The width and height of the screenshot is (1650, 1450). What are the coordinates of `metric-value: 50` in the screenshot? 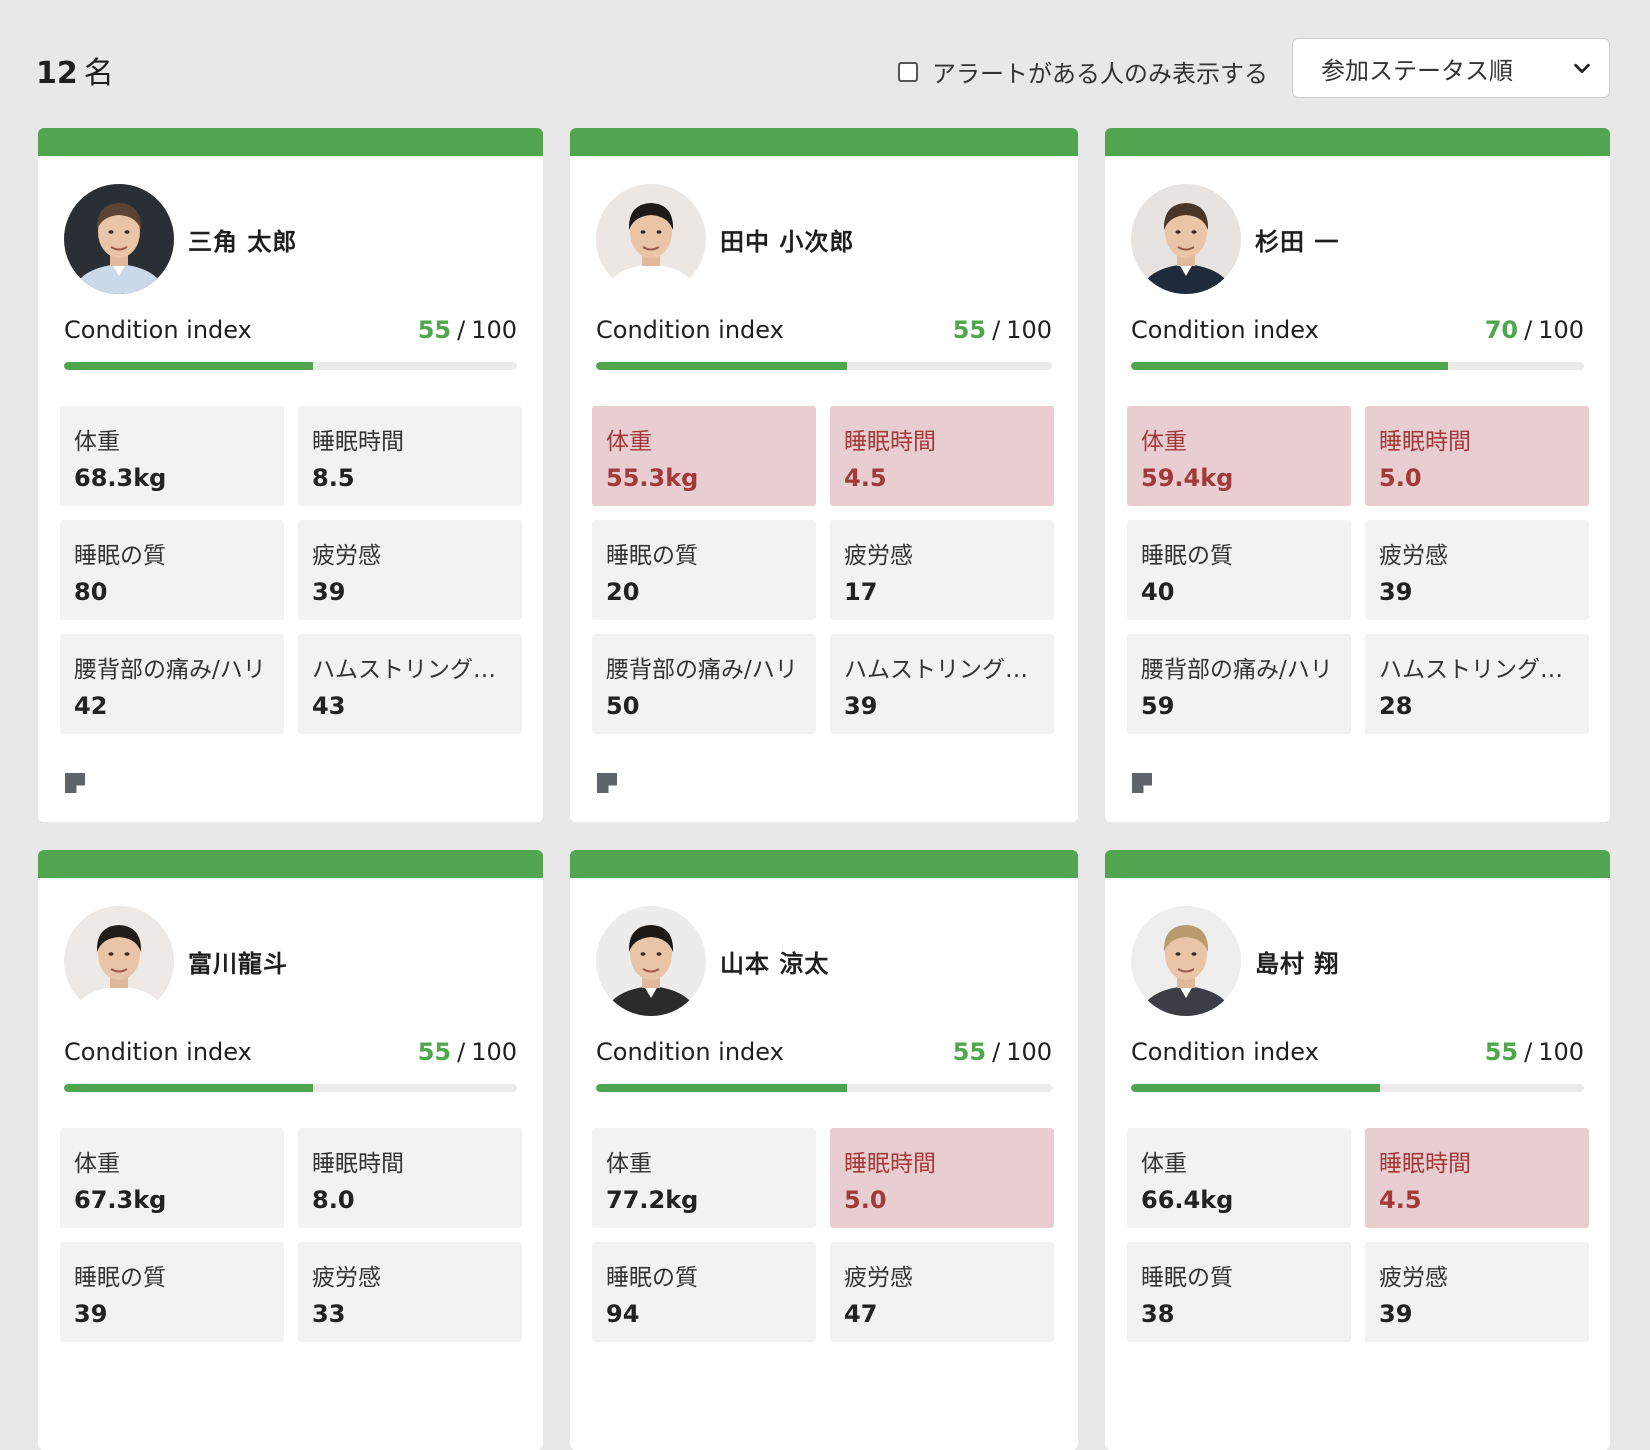 It's located at (623, 706).